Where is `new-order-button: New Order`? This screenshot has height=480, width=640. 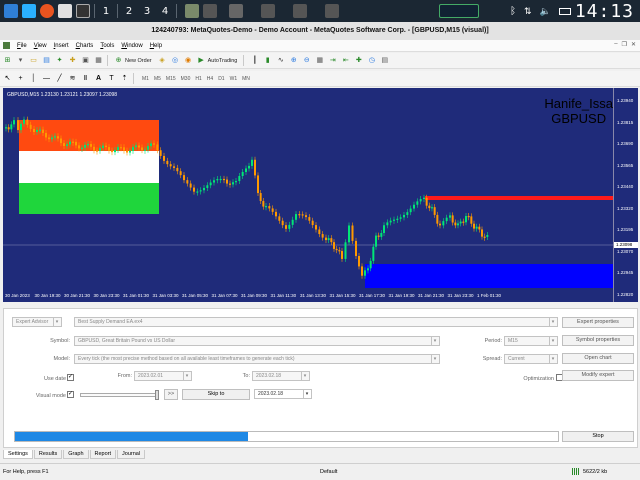 new-order-button: New Order is located at coordinates (138, 61).